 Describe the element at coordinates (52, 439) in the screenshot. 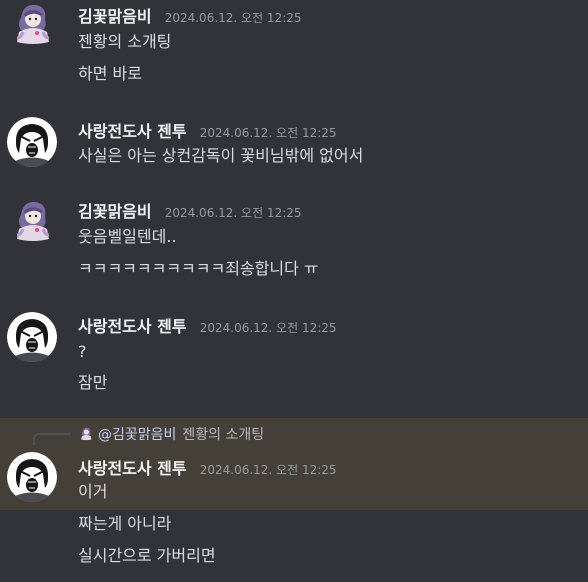

I see `reply-spine` at that location.